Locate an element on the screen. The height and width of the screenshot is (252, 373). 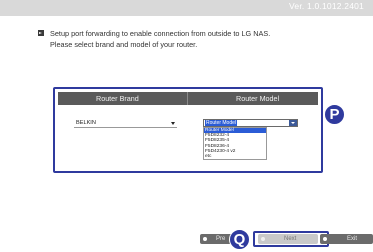
annotation-badge-q: Q is located at coordinates (239, 239).